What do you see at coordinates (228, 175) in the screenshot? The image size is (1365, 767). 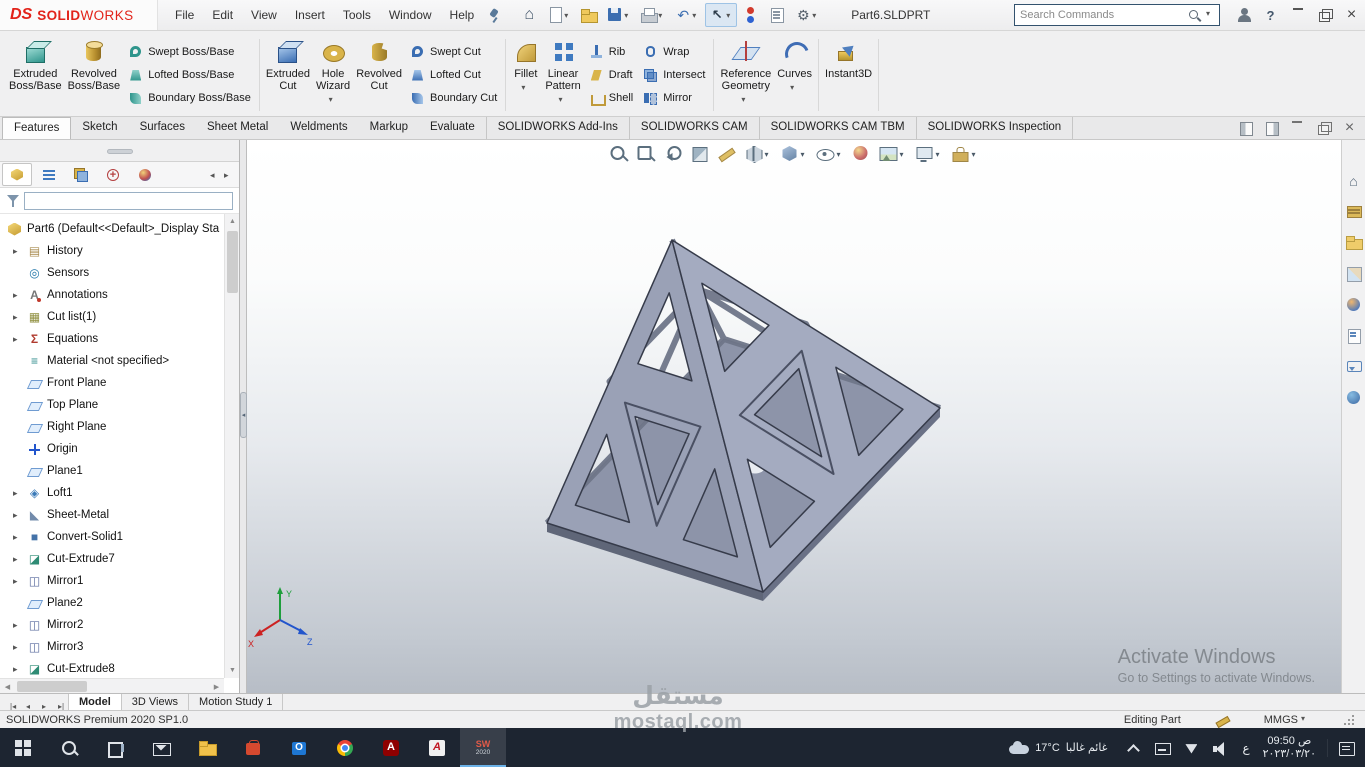 I see `panel-tab-next-icon` at bounding box center [228, 175].